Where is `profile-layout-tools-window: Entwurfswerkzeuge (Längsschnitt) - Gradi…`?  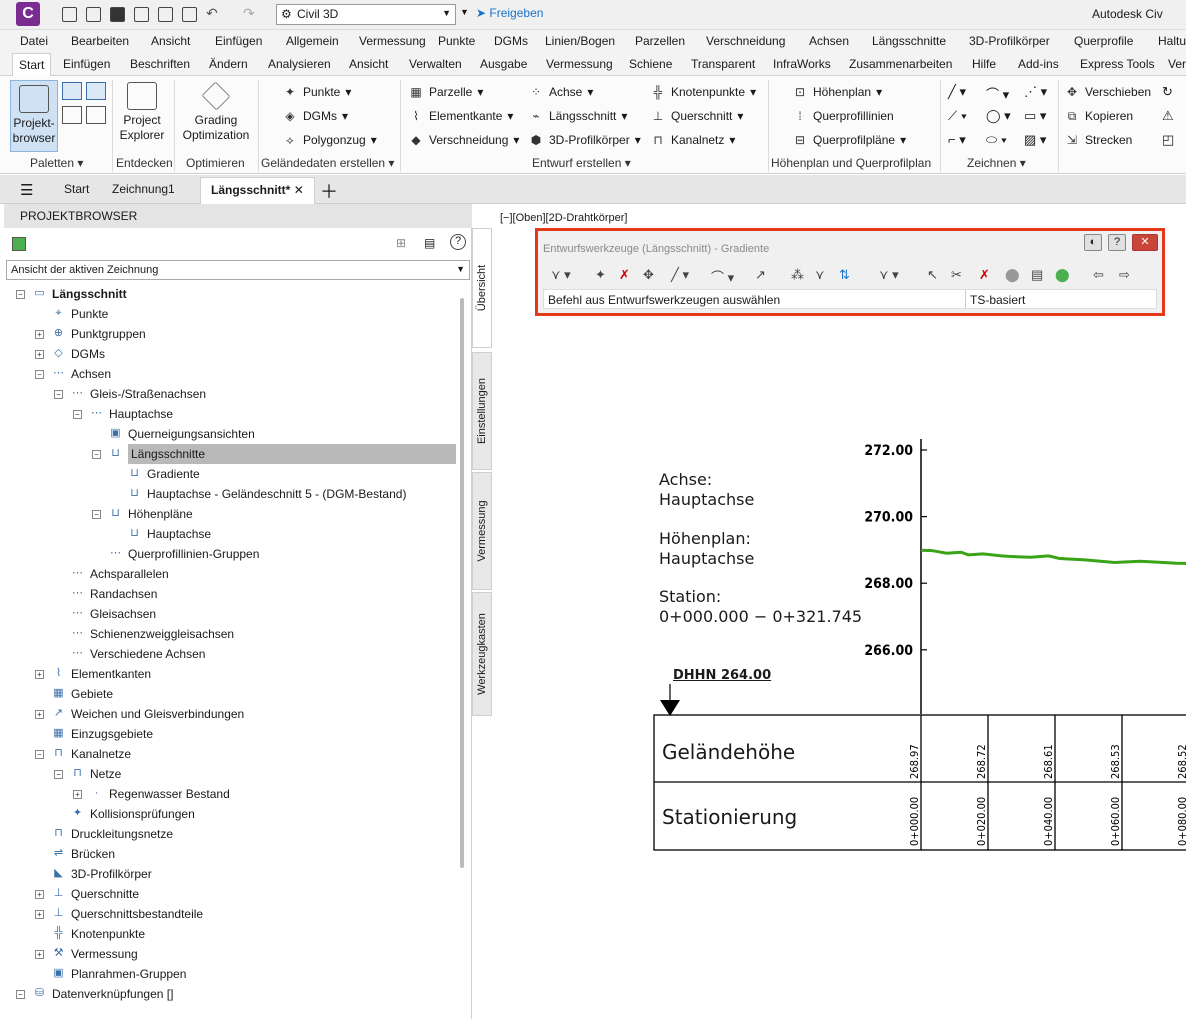 profile-layout-tools-window: Entwurfswerkzeuge (Längsschnitt) - Gradi… is located at coordinates (850, 272).